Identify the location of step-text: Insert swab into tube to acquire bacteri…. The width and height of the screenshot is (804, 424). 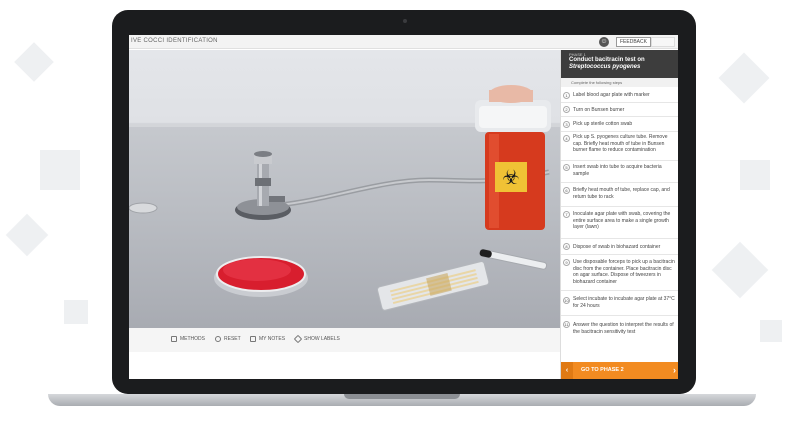
(617, 170).